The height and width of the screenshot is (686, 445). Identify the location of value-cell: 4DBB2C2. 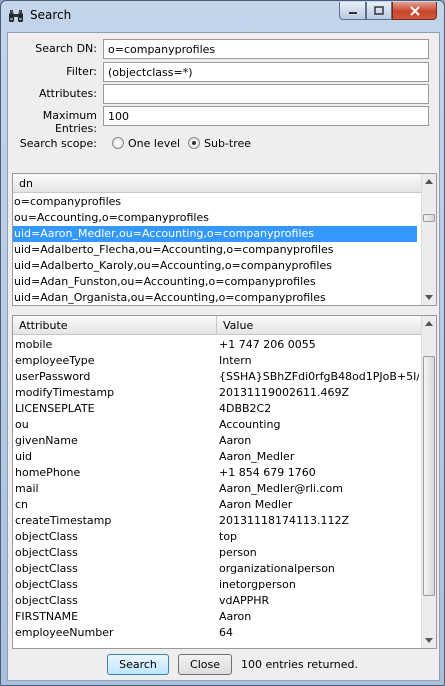
(245, 408).